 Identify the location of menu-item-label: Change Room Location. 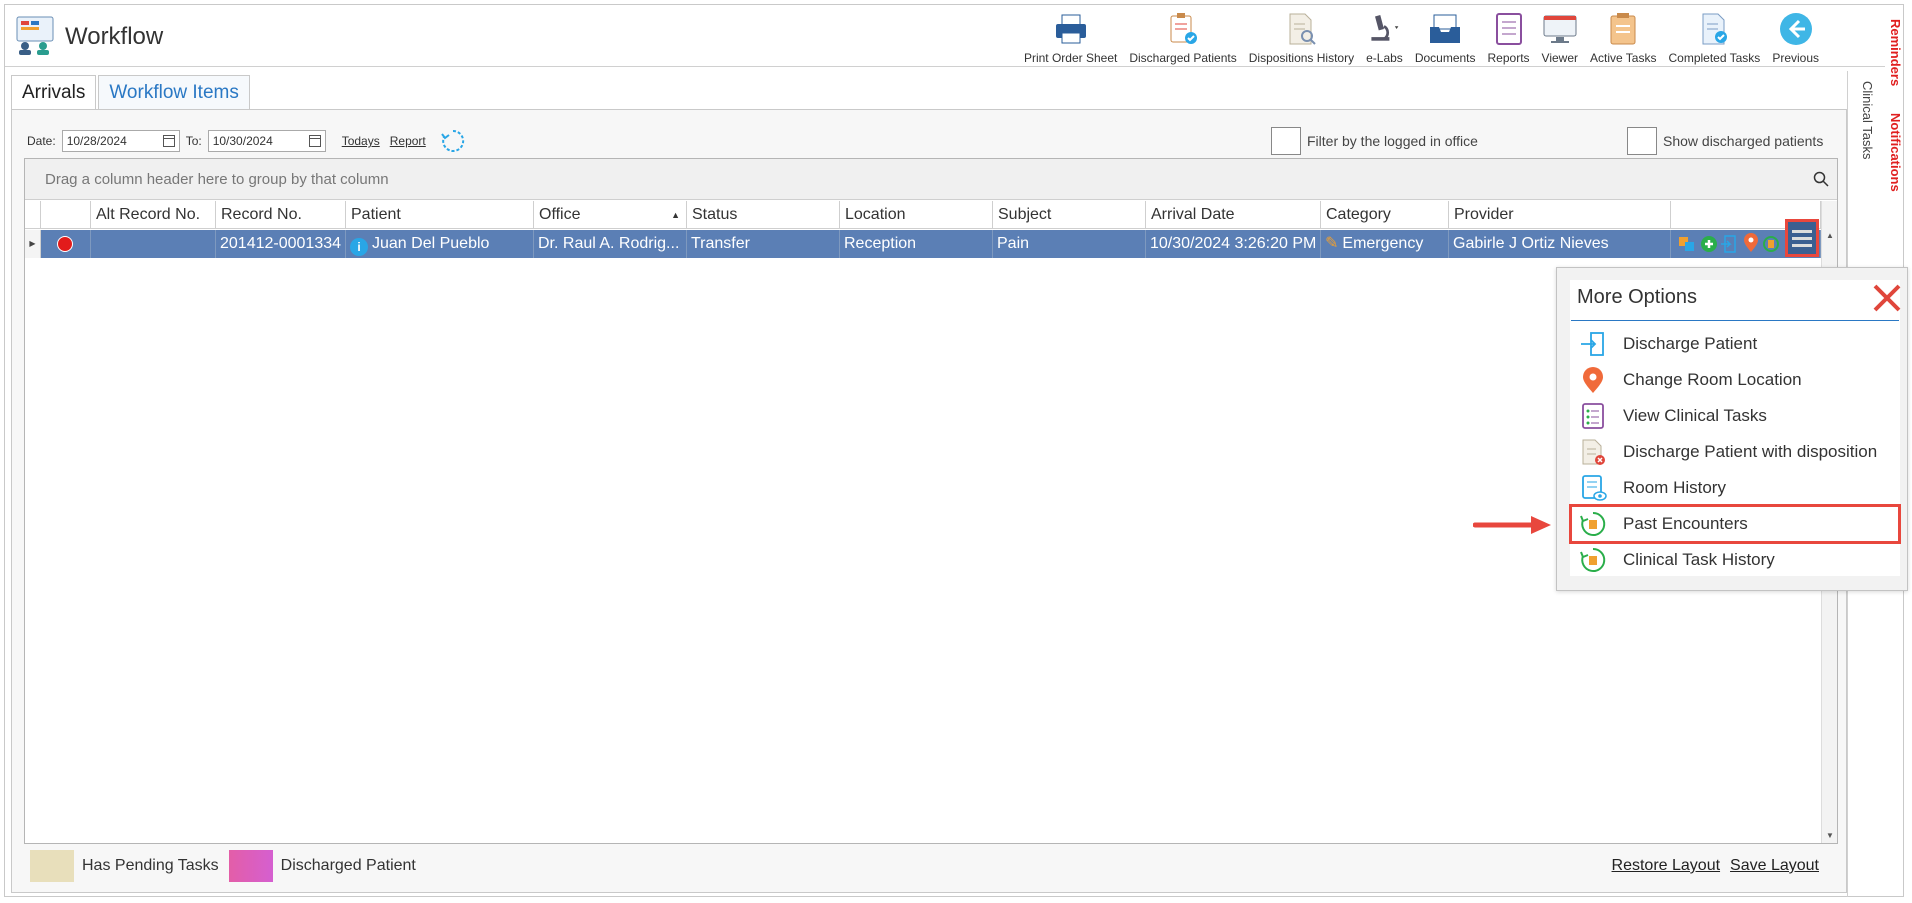
(1712, 379).